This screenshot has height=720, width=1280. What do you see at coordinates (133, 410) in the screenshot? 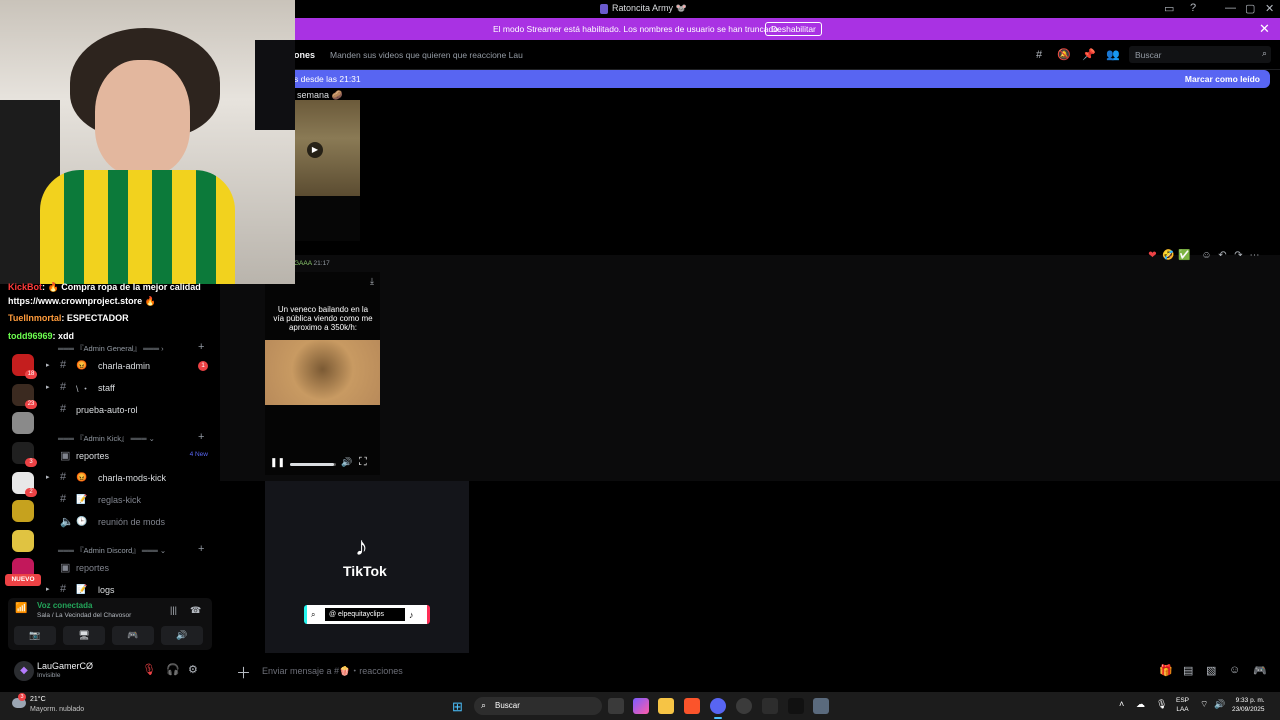
I see `channel-prueba-auto-rol: # prueba-auto-rol` at bounding box center [133, 410].